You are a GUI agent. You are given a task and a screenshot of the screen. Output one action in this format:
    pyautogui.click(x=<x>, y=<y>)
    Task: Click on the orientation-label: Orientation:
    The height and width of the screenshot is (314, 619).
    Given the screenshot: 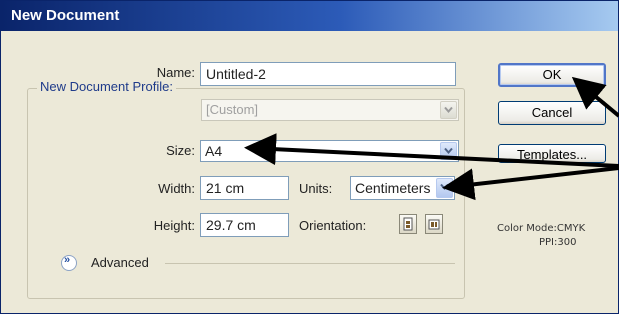 What is the action you would take?
    pyautogui.click(x=333, y=225)
    